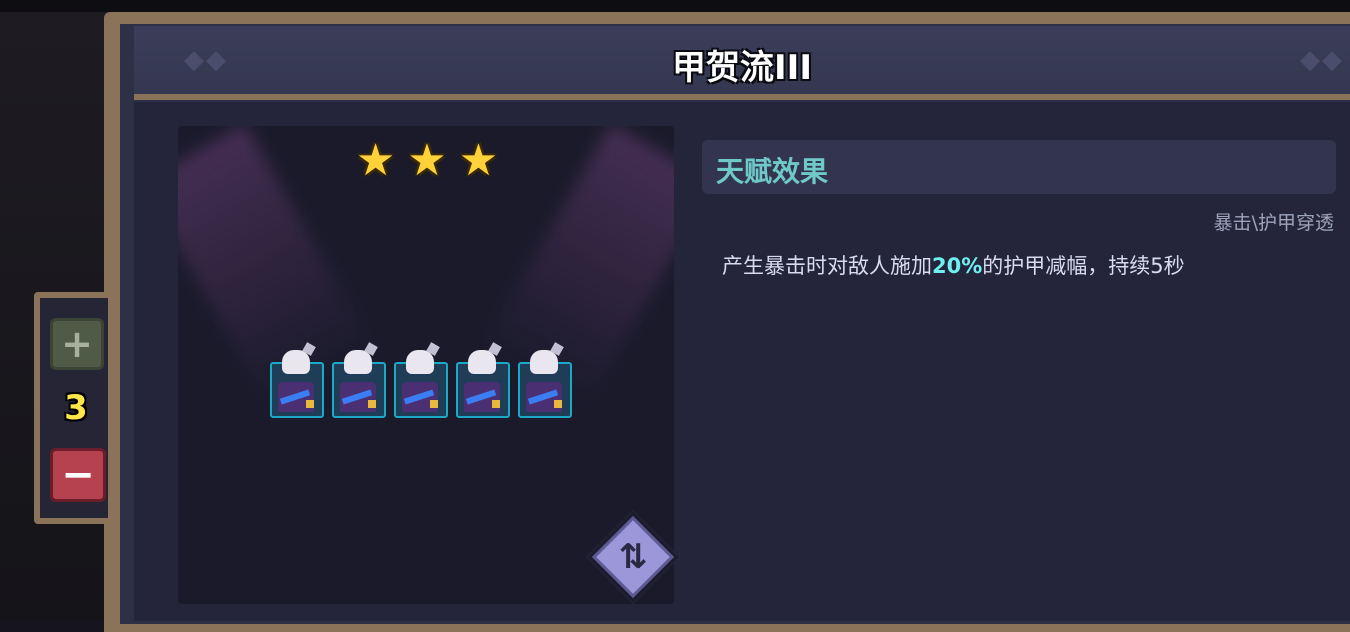 The width and height of the screenshot is (1350, 632). Describe the element at coordinates (957, 266) in the screenshot. I see `talent-value: 20%` at that location.